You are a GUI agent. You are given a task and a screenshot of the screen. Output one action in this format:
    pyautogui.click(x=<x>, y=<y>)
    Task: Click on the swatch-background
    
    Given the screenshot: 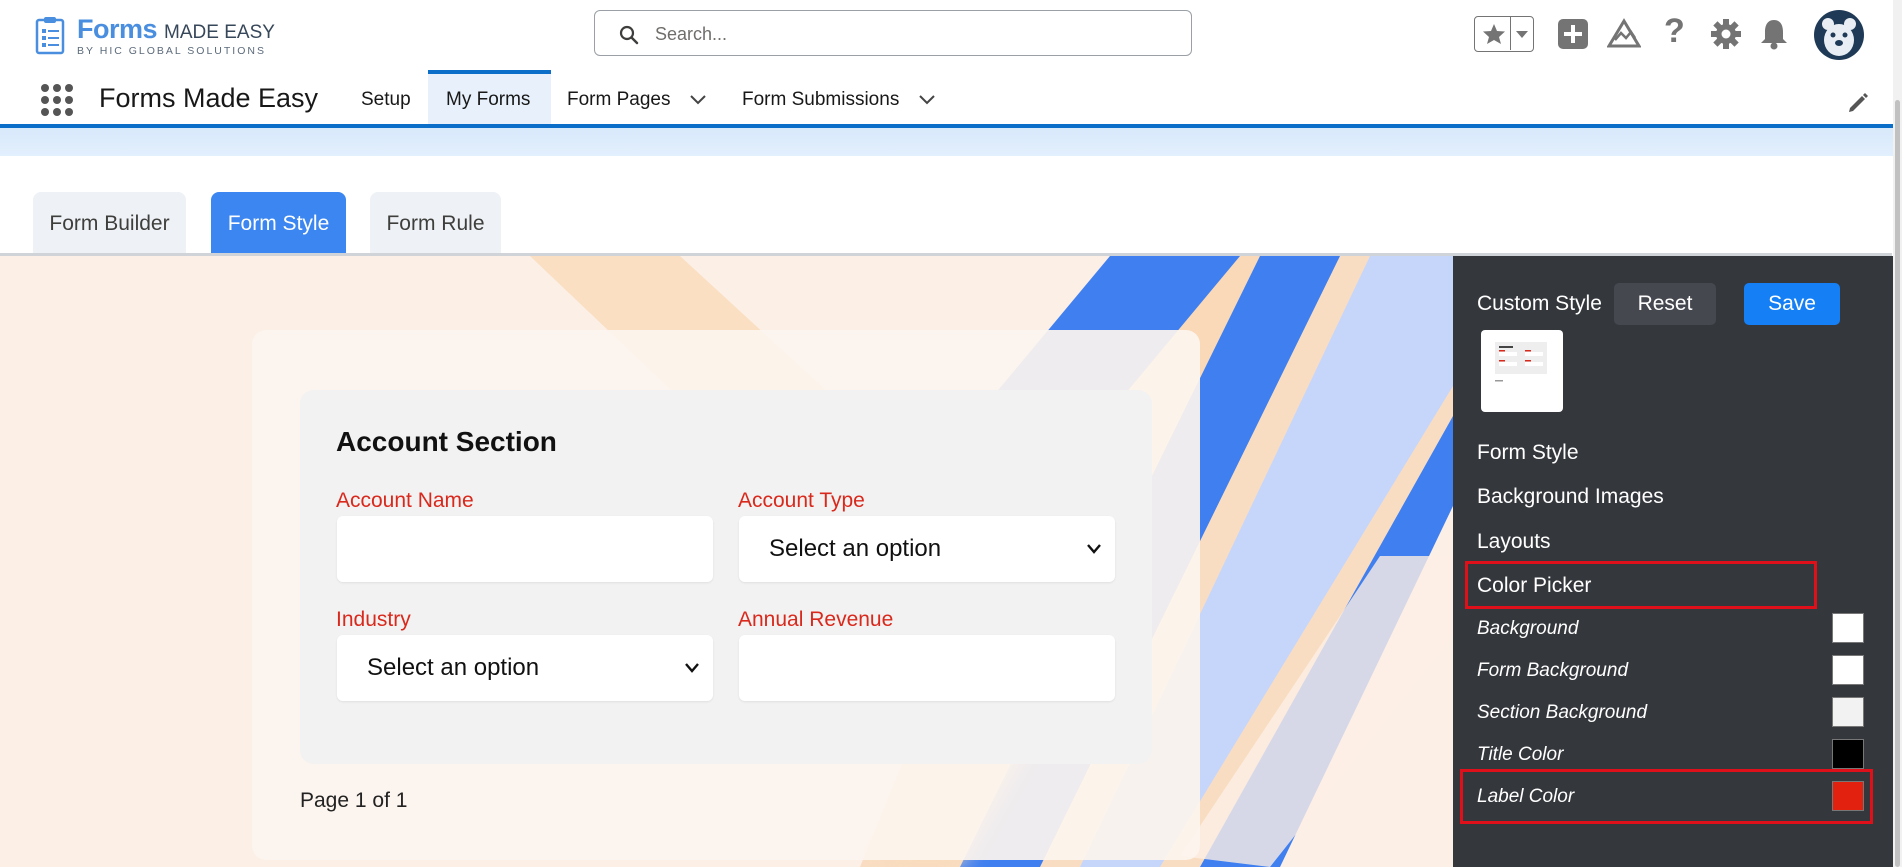 What is the action you would take?
    pyautogui.click(x=1848, y=628)
    